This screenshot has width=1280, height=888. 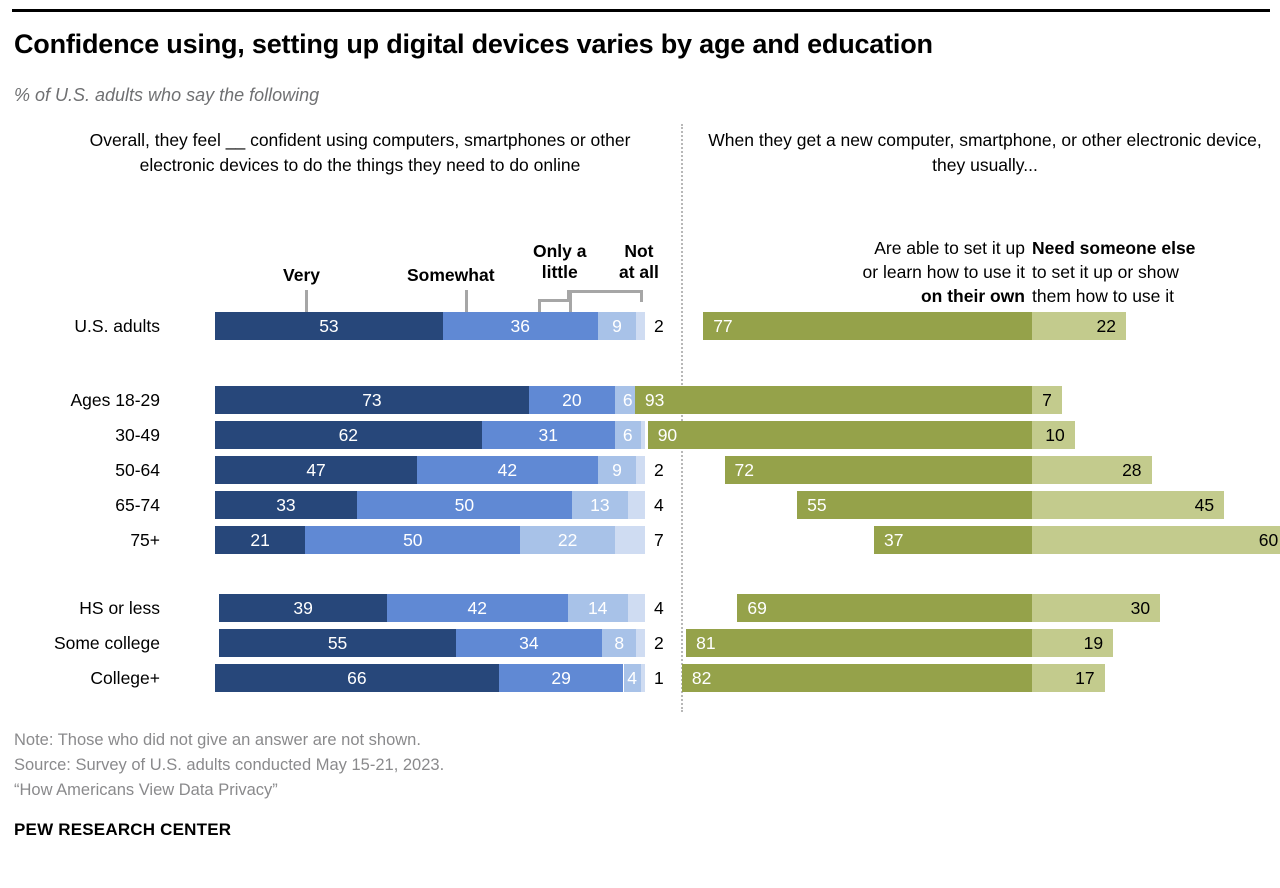 What do you see at coordinates (599, 505) in the screenshot?
I see `segment-only-a-little-4: 13` at bounding box center [599, 505].